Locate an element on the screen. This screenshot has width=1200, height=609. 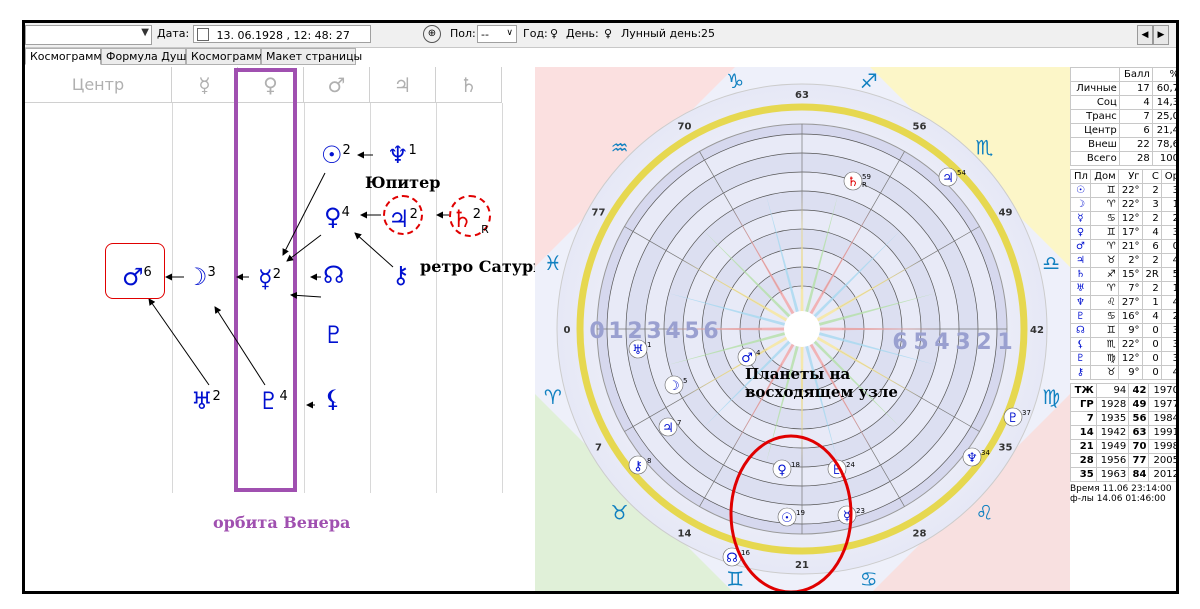
planet-retro: R is located at coordinates (864, 185).